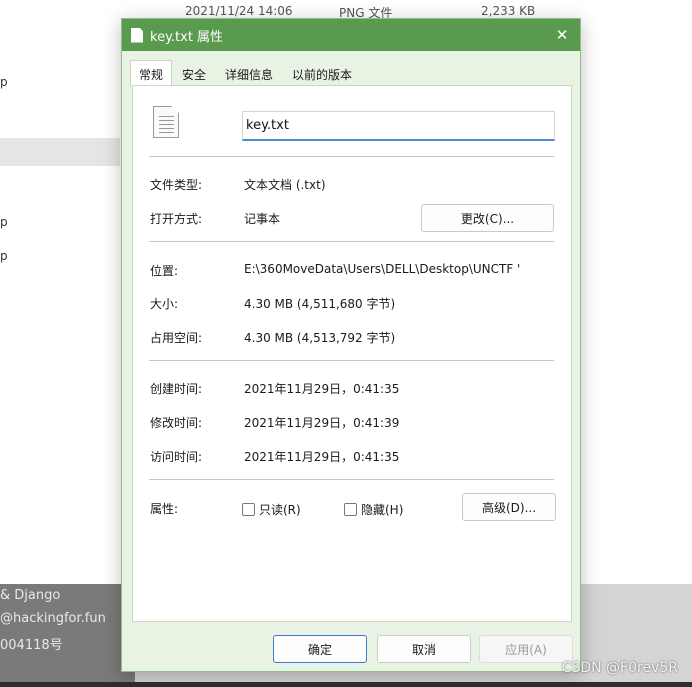 This screenshot has width=692, height=687. I want to click on created-label: 创建时间:, so click(176, 389).